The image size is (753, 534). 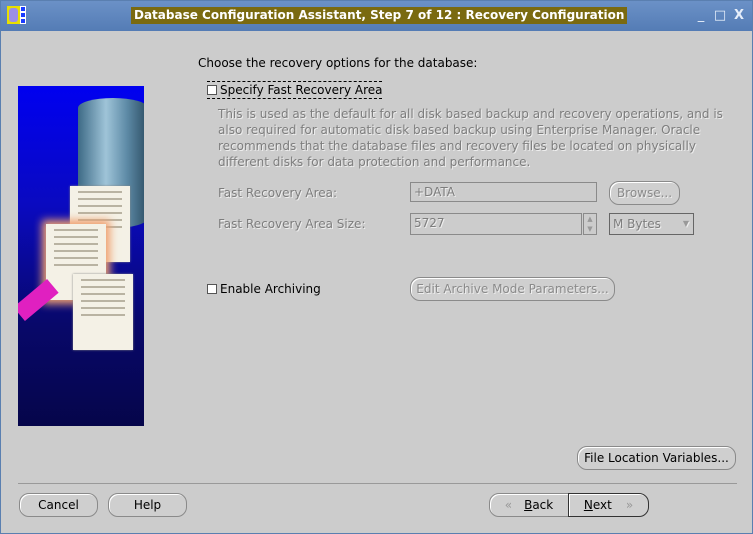 I want to click on fast-recovery-area-input: +DATA, so click(x=503, y=192).